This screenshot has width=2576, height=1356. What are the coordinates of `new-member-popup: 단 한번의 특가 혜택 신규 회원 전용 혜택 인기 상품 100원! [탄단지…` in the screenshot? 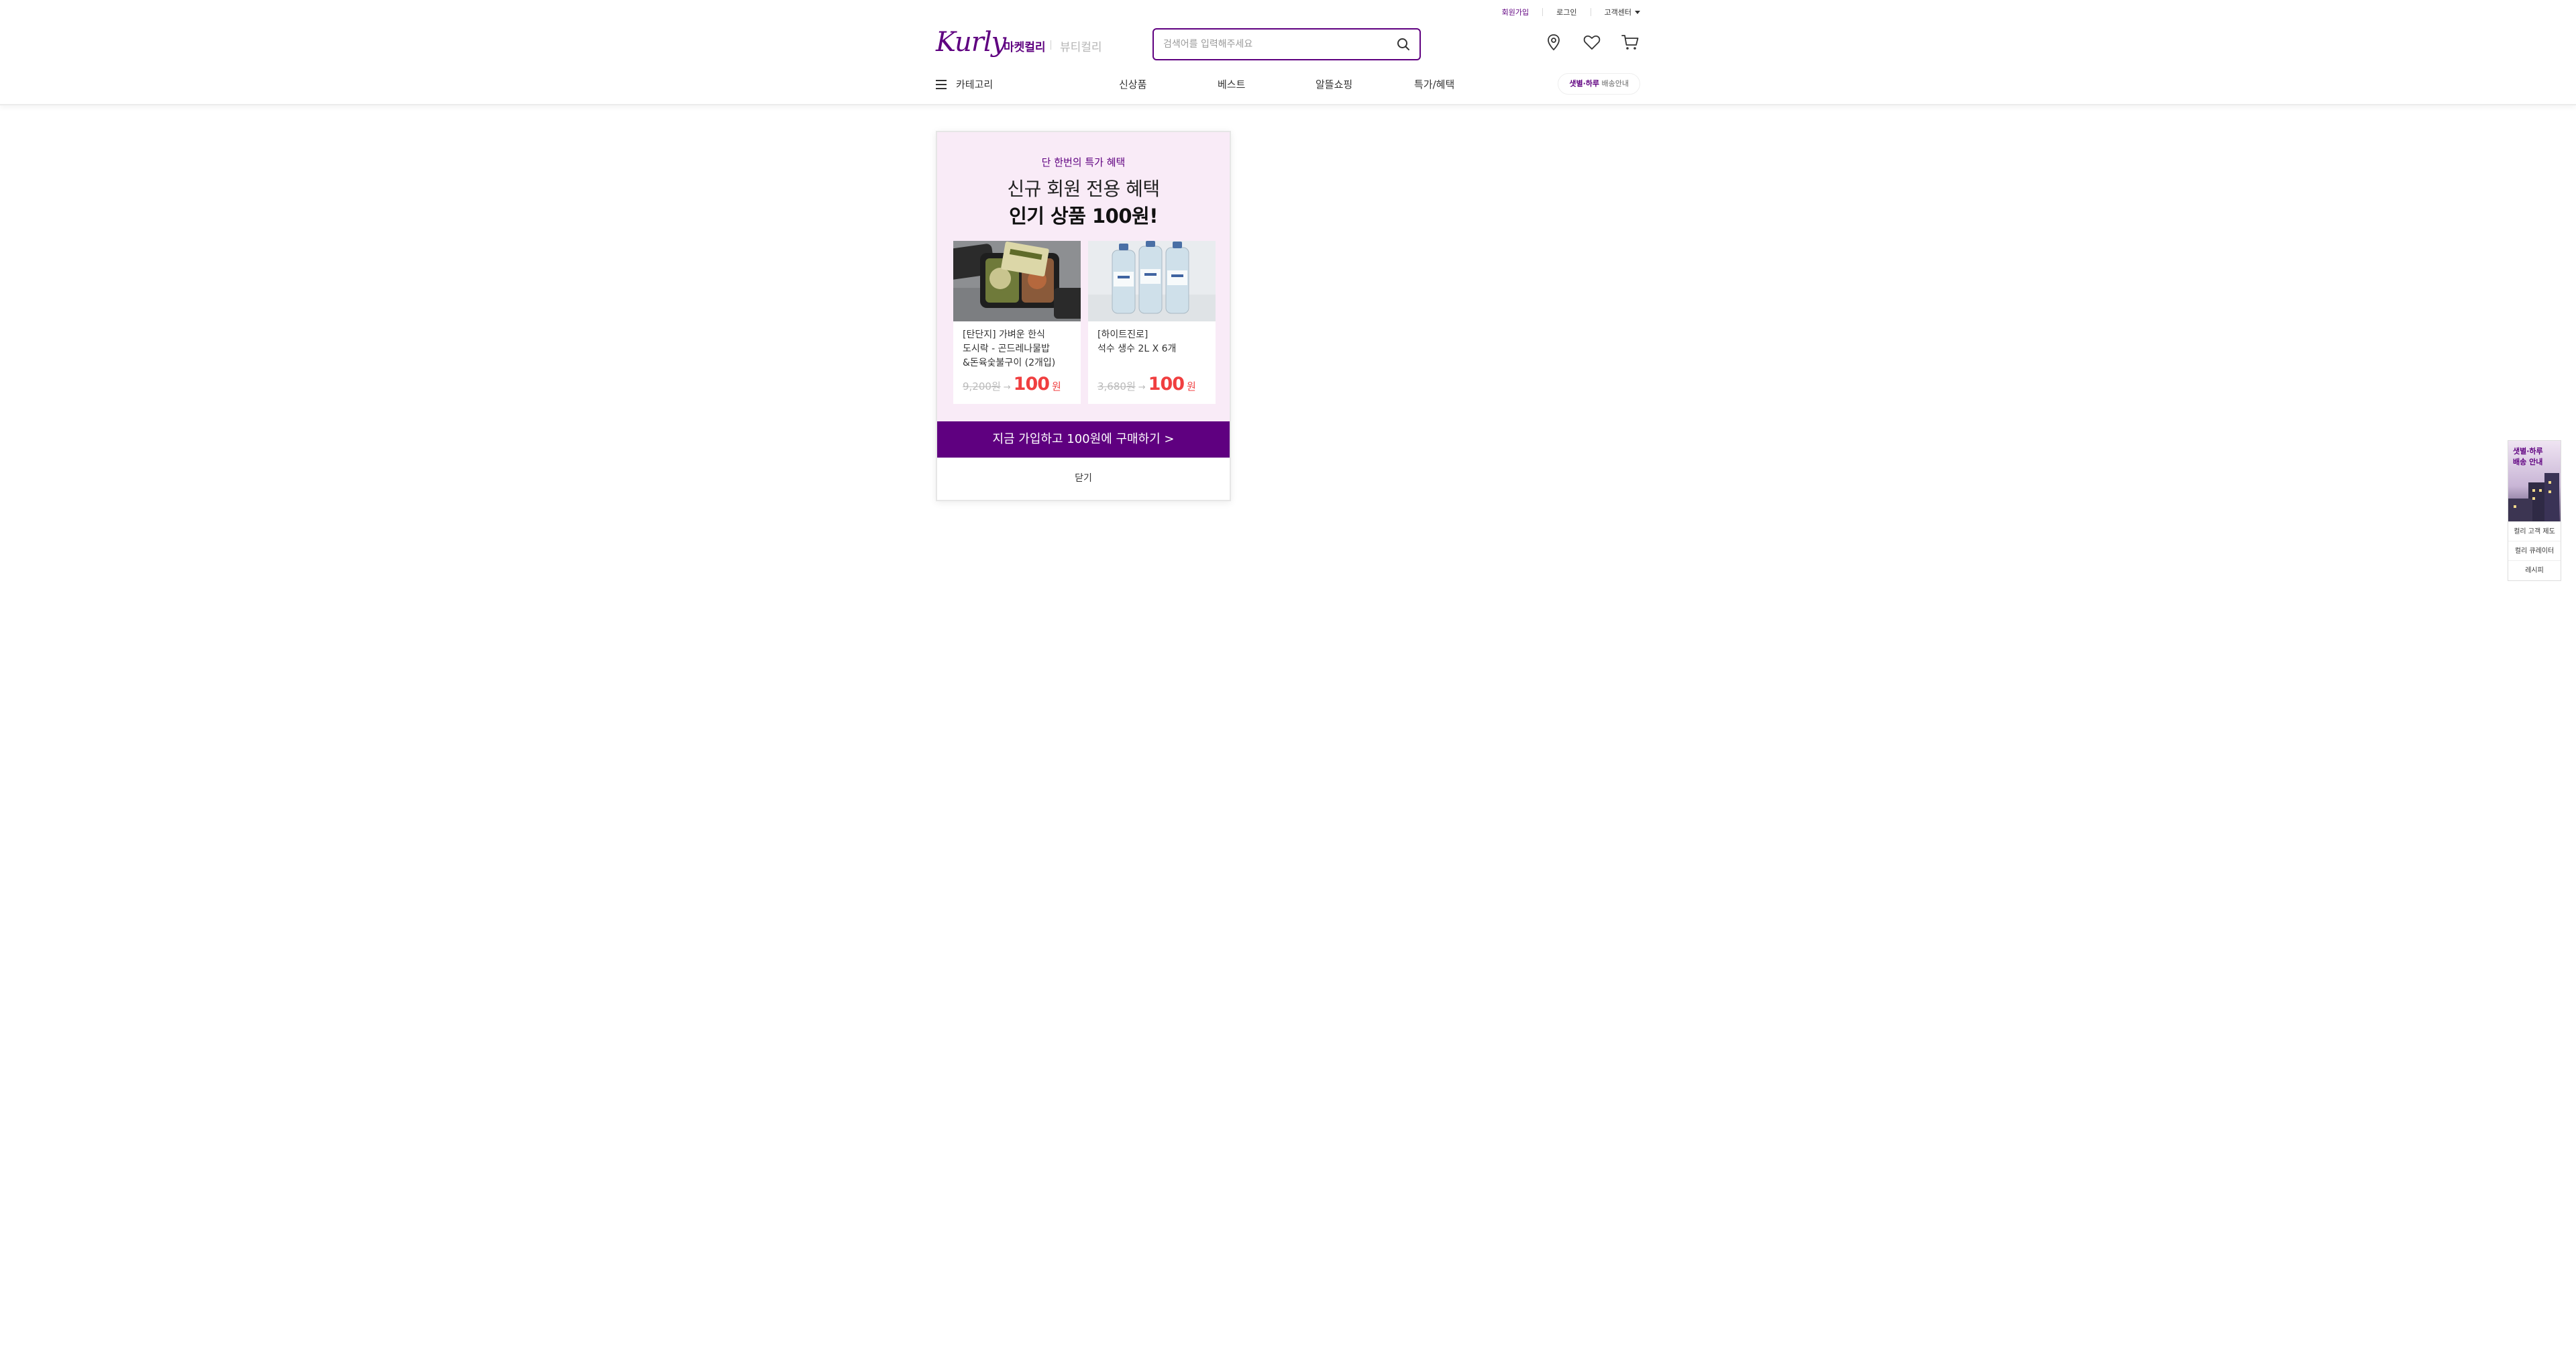 It's located at (1083, 316).